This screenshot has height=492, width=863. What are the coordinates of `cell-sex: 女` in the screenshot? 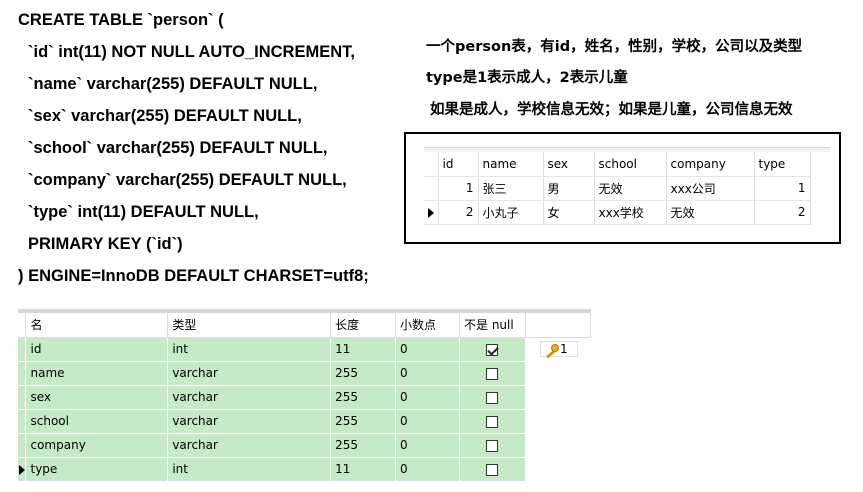 It's located at (569, 212).